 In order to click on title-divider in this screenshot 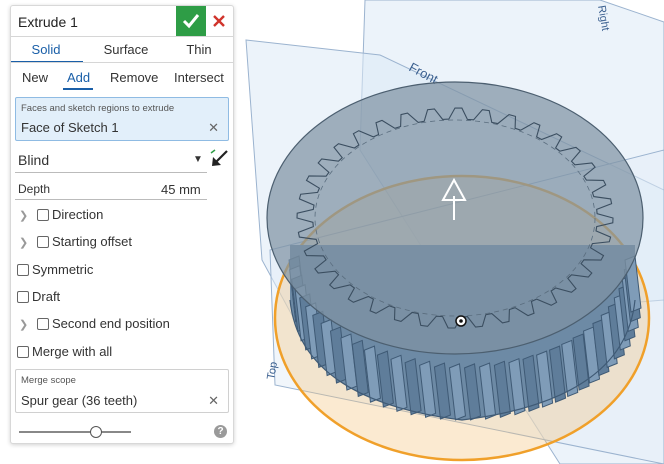, I will do `click(122, 36)`.